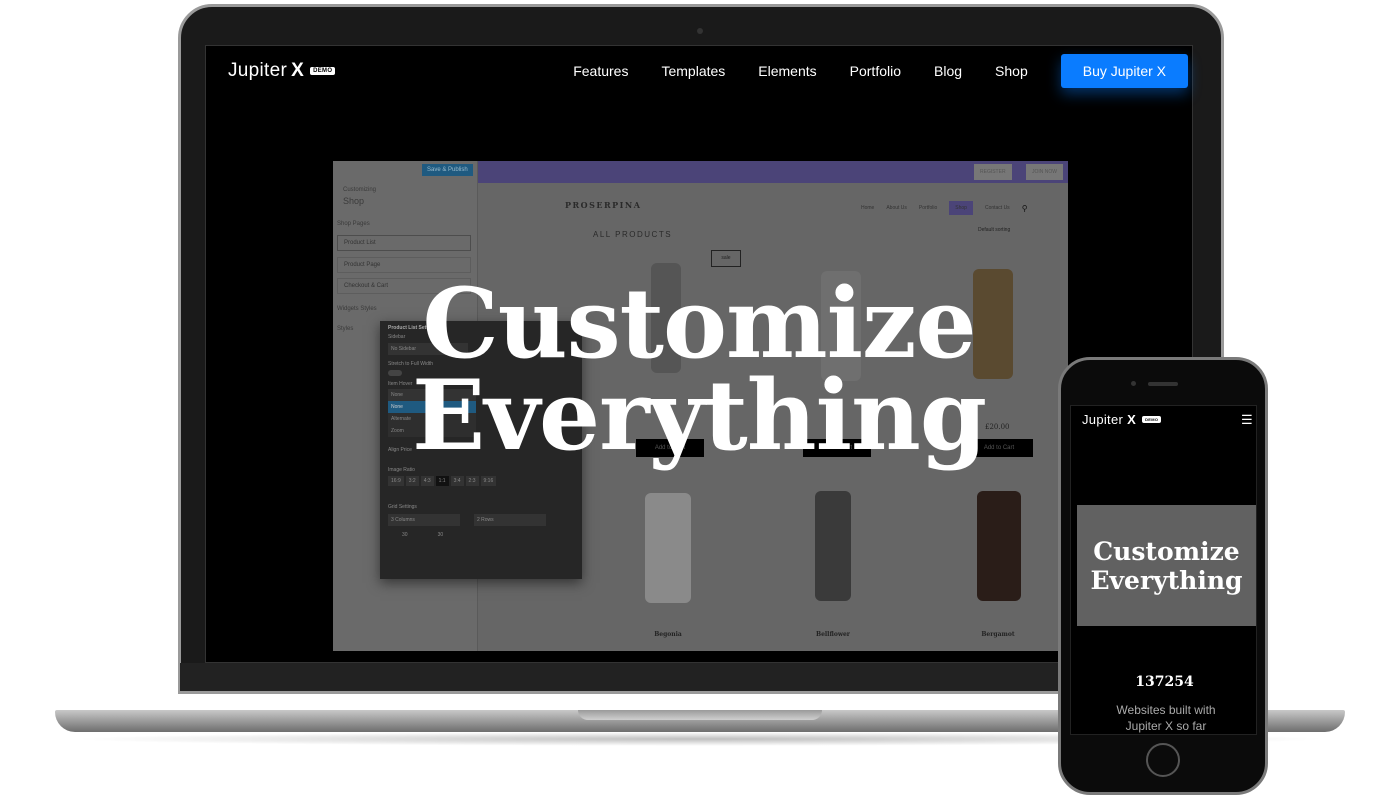  I want to click on nav-elements: Elements, so click(787, 71).